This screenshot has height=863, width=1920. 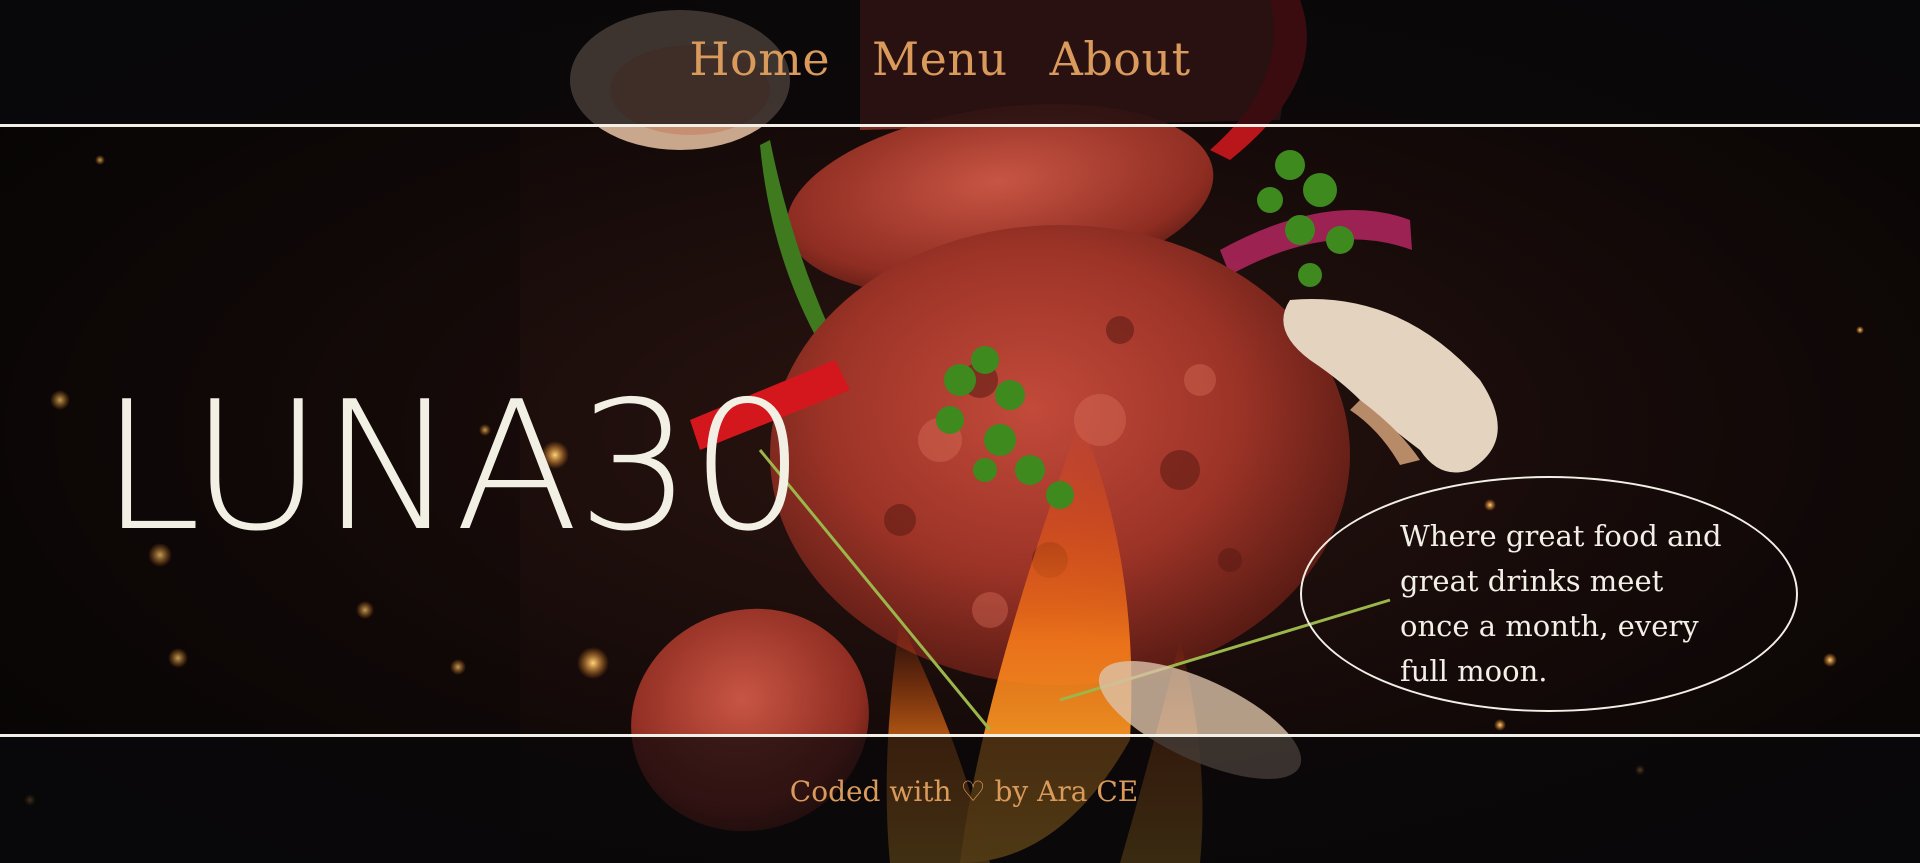 I want to click on main-nav: Home Menu About, so click(x=960, y=59).